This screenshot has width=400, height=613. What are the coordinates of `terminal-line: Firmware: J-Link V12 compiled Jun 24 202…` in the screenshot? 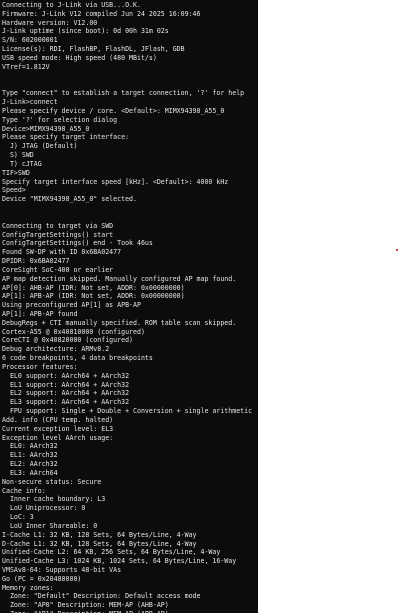 It's located at (101, 13).